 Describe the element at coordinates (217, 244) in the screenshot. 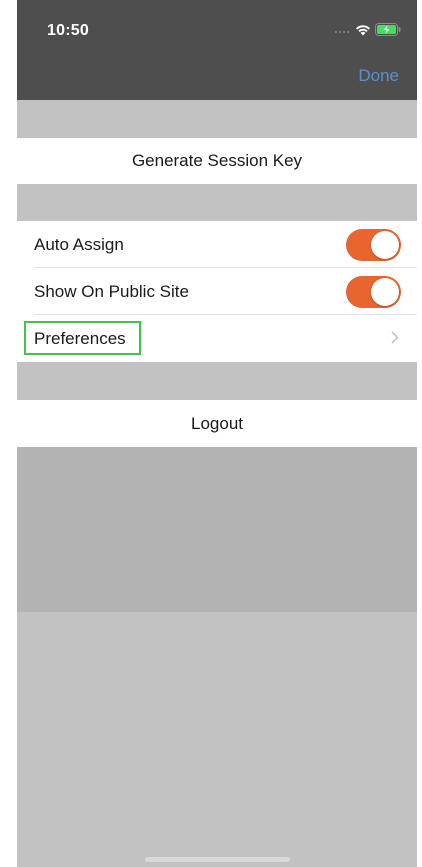

I see `auto-assign-row: Auto Assign` at that location.